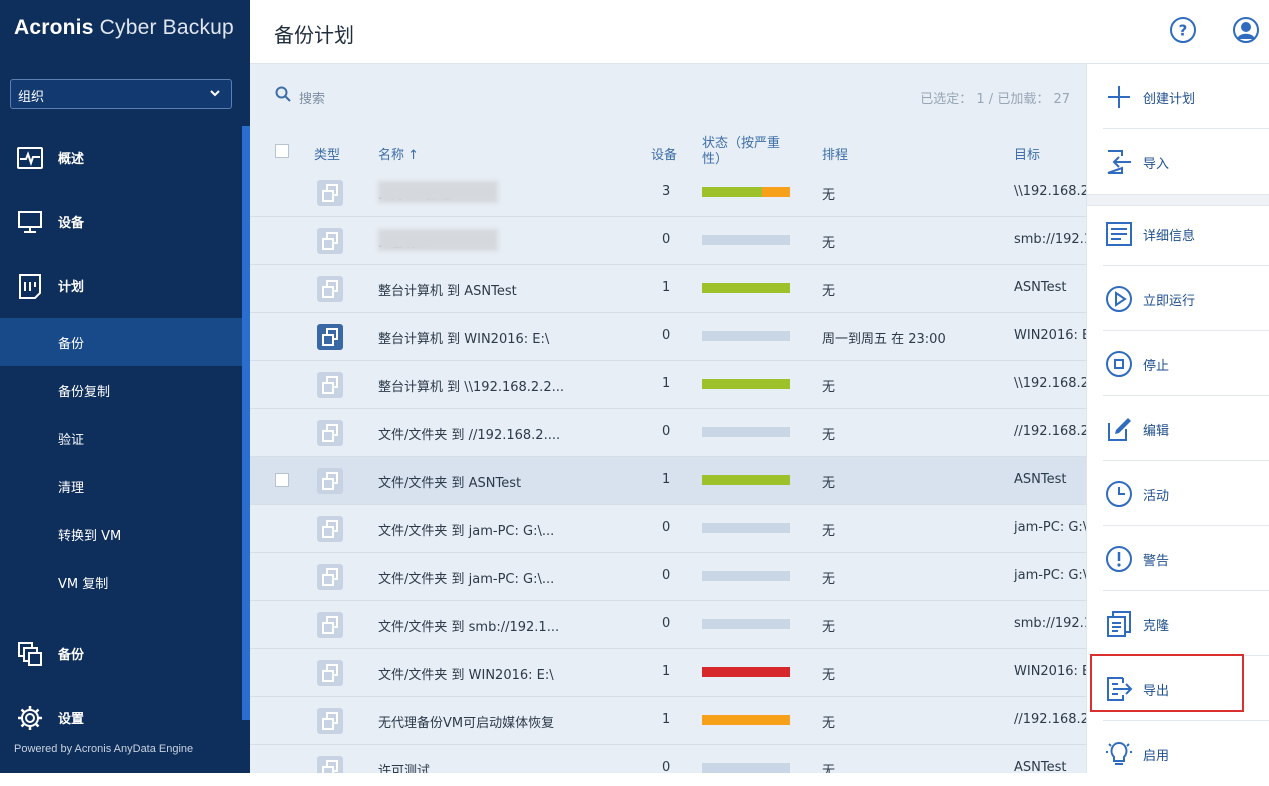 This screenshot has height=786, width=1269. I want to click on table-row: …备份...0无smb://192.1, so click(668, 241).